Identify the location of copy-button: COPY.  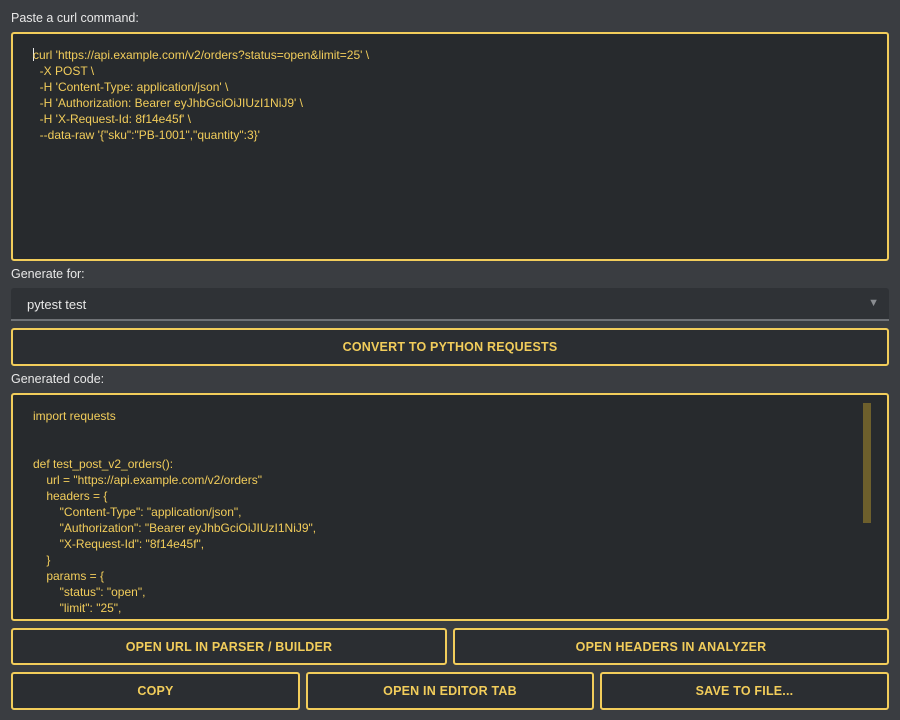
(155, 691).